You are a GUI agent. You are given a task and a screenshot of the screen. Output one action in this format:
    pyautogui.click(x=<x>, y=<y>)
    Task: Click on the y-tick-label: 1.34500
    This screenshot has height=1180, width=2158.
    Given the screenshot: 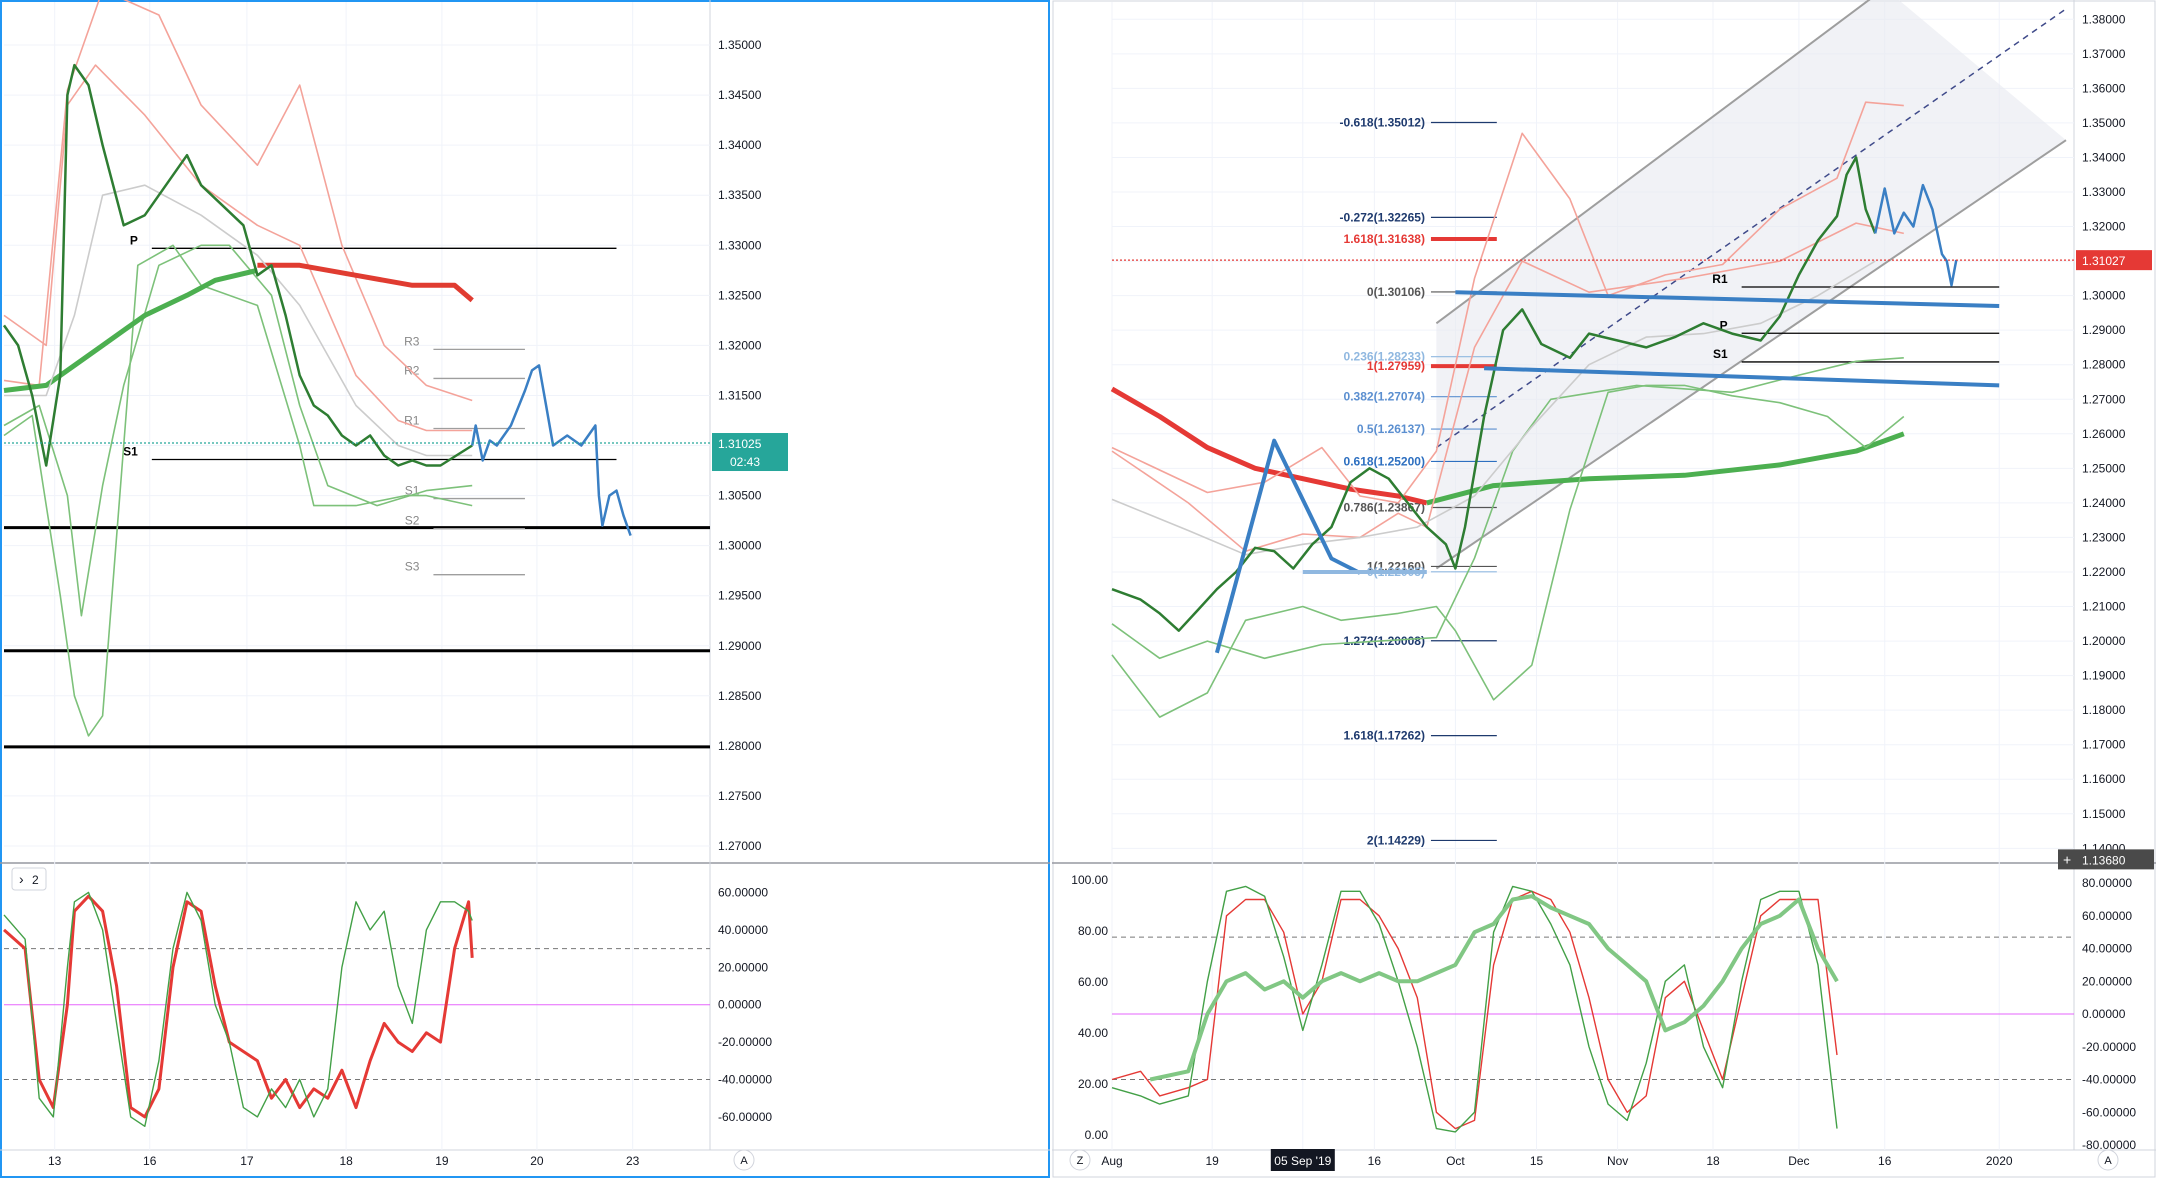 What is the action you would take?
    pyautogui.click(x=740, y=95)
    